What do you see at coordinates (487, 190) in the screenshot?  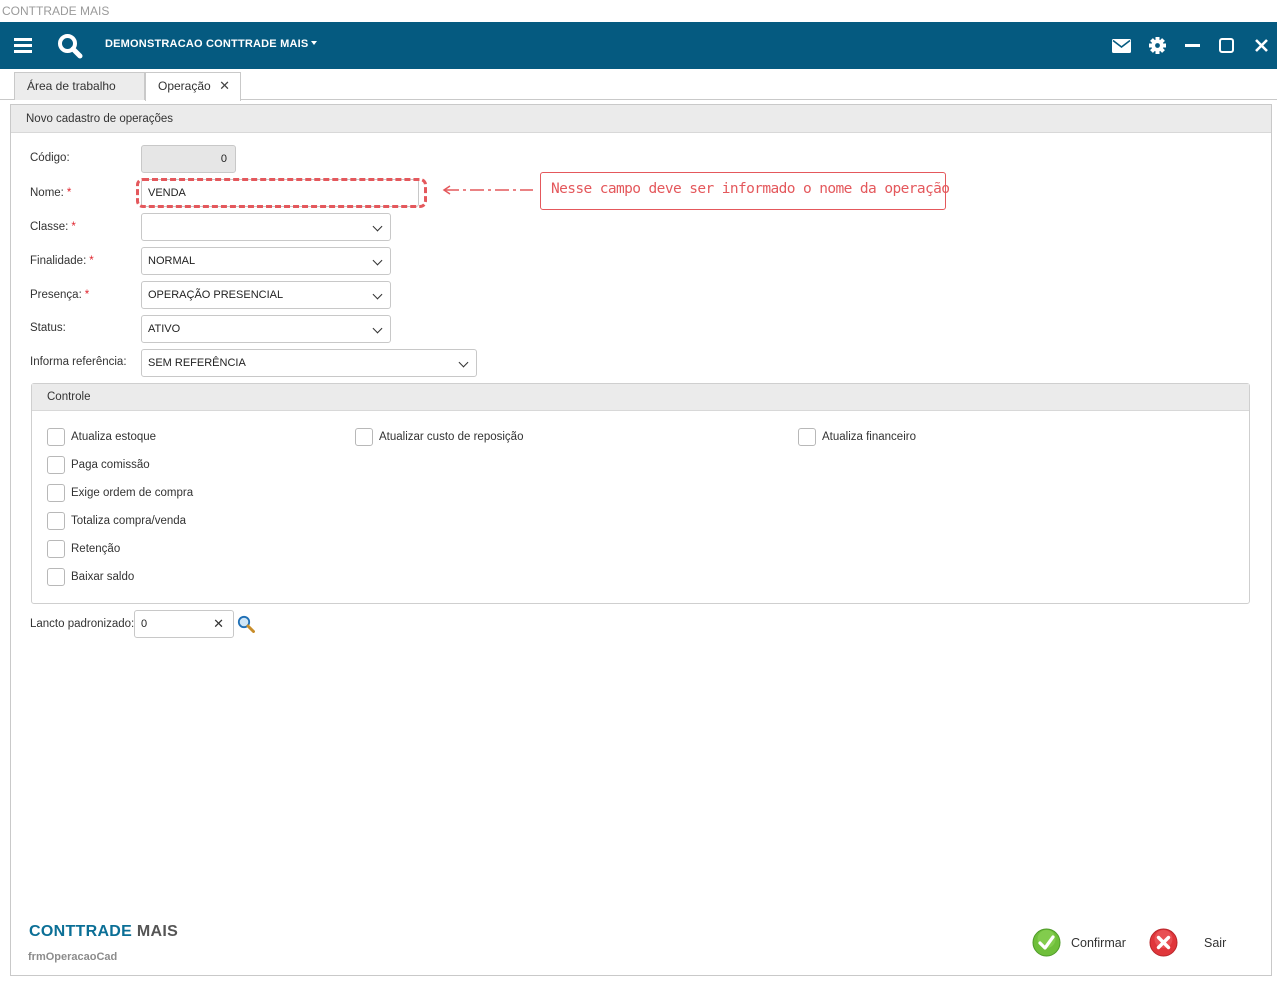 I see `annotation-arrow-icon` at bounding box center [487, 190].